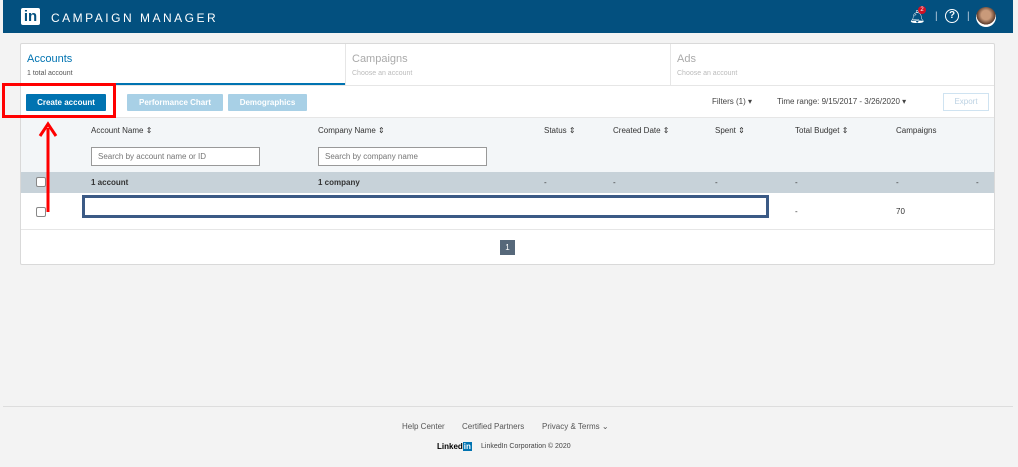 The width and height of the screenshot is (1018, 467). Describe the element at coordinates (575, 426) in the screenshot. I see `privacy-terms-link: Privacy & Terms ⌄` at that location.